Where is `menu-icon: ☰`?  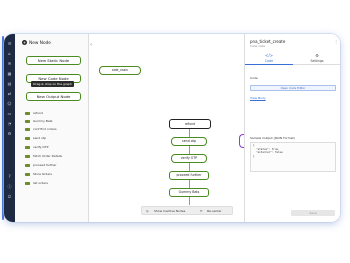
menu-icon: ☰ is located at coordinates (9, 43).